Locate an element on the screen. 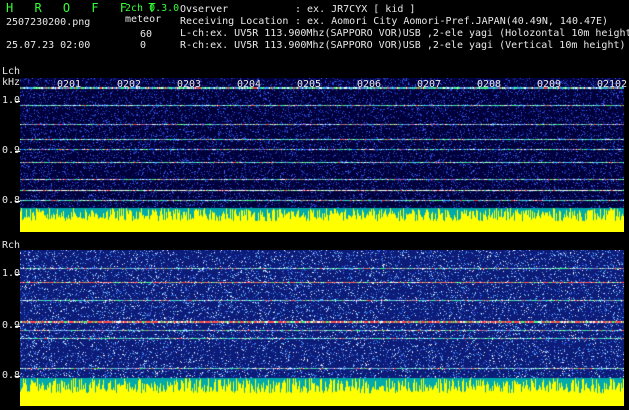  lch-unit: kHz is located at coordinates (11, 82).